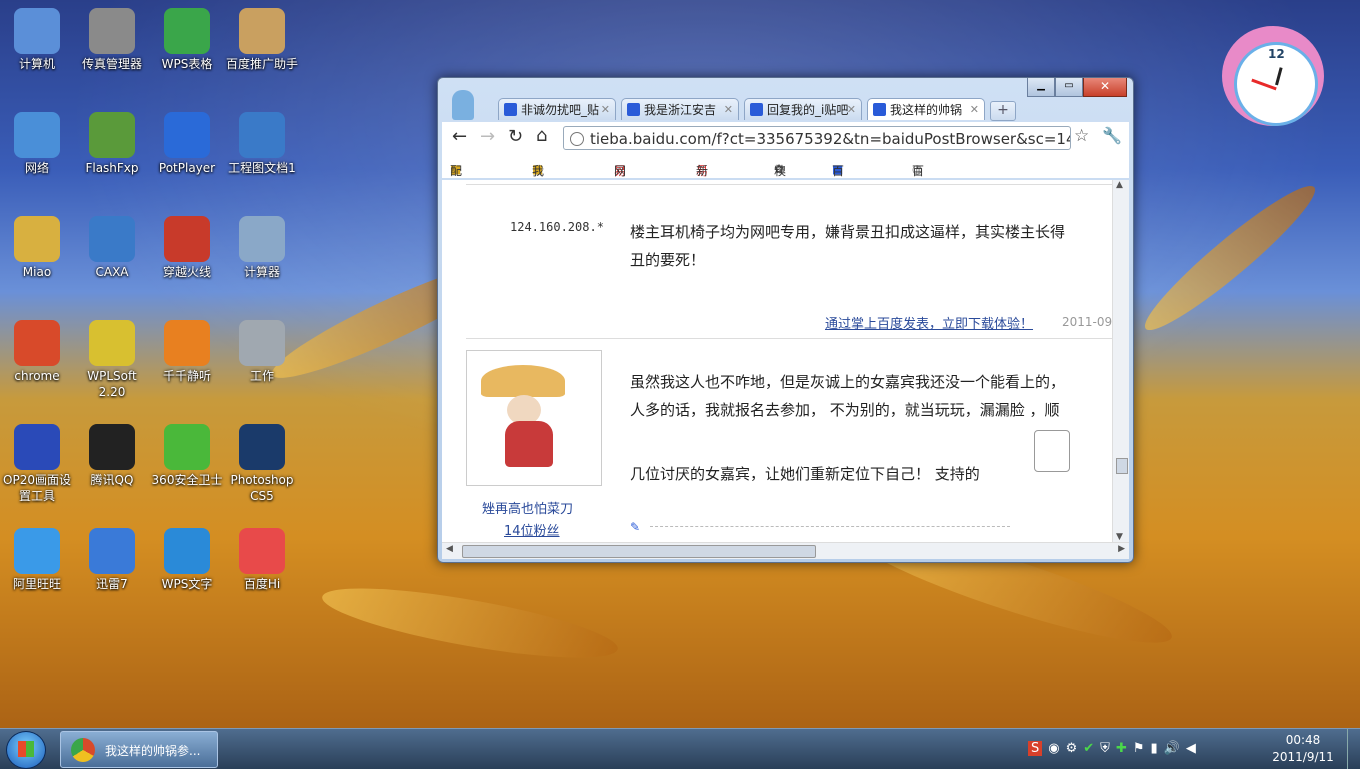 Image resolution: width=1360 pixels, height=769 pixels. I want to click on action-center-flag-icon: ⚑, so click(1139, 748).